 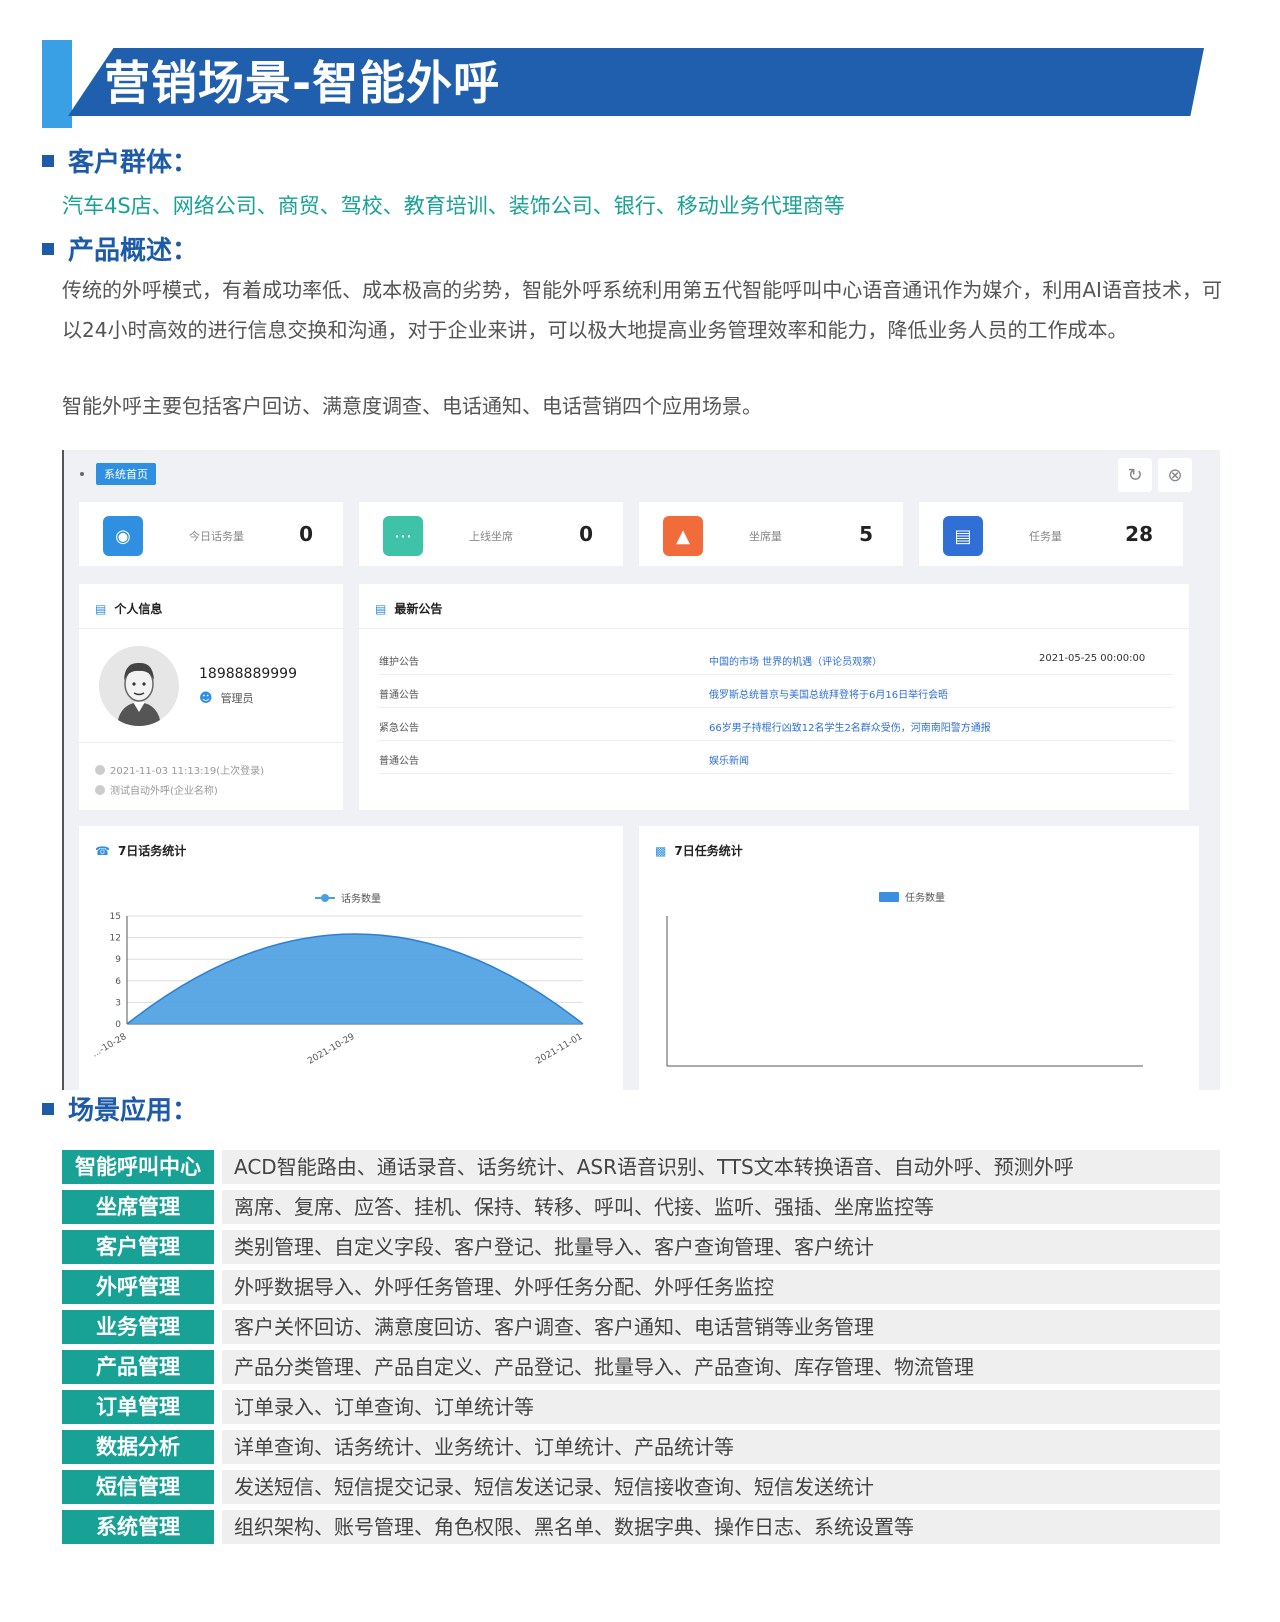 I want to click on notice-link: 娱乐新闻, so click(x=729, y=759).